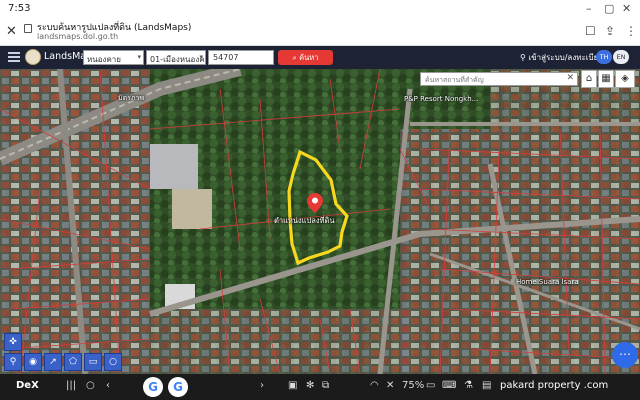 The width and height of the screenshot is (640, 400). Describe the element at coordinates (621, 57) in the screenshot. I see `lang-en-button: EN` at that location.